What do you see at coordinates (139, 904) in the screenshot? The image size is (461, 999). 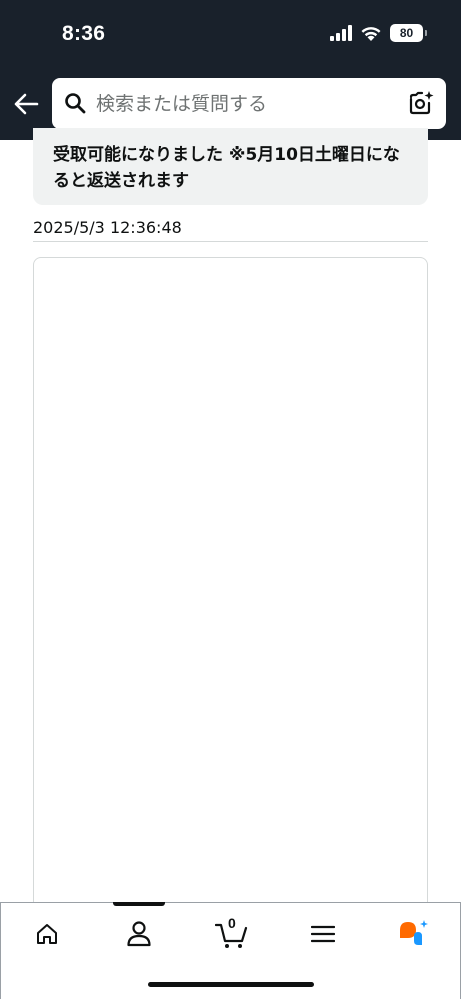 I see `active-tab-indicator` at bounding box center [139, 904].